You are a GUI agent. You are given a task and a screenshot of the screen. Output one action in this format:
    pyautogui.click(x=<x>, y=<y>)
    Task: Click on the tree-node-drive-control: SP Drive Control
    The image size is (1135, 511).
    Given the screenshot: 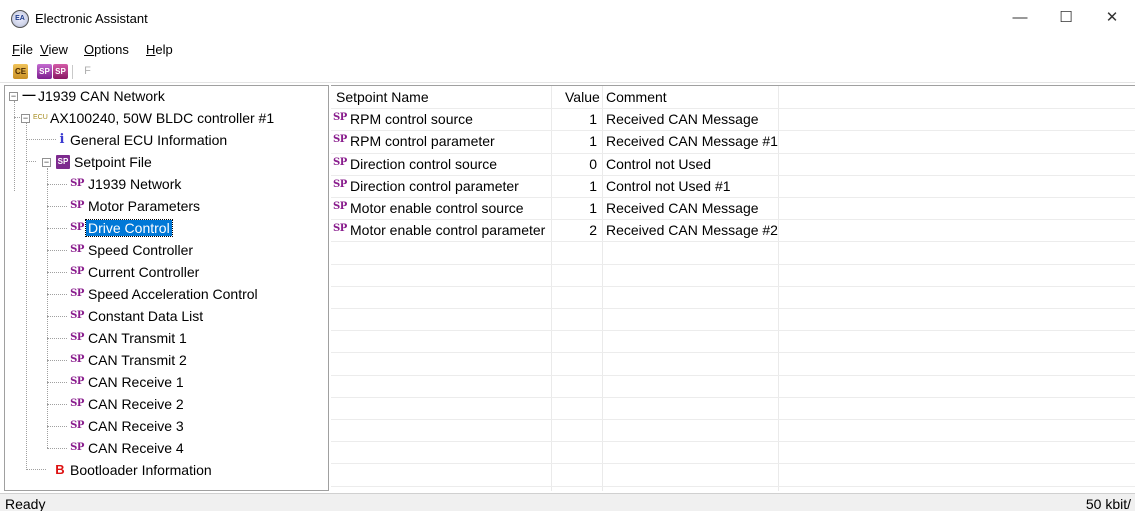 What is the action you would take?
    pyautogui.click(x=165, y=228)
    